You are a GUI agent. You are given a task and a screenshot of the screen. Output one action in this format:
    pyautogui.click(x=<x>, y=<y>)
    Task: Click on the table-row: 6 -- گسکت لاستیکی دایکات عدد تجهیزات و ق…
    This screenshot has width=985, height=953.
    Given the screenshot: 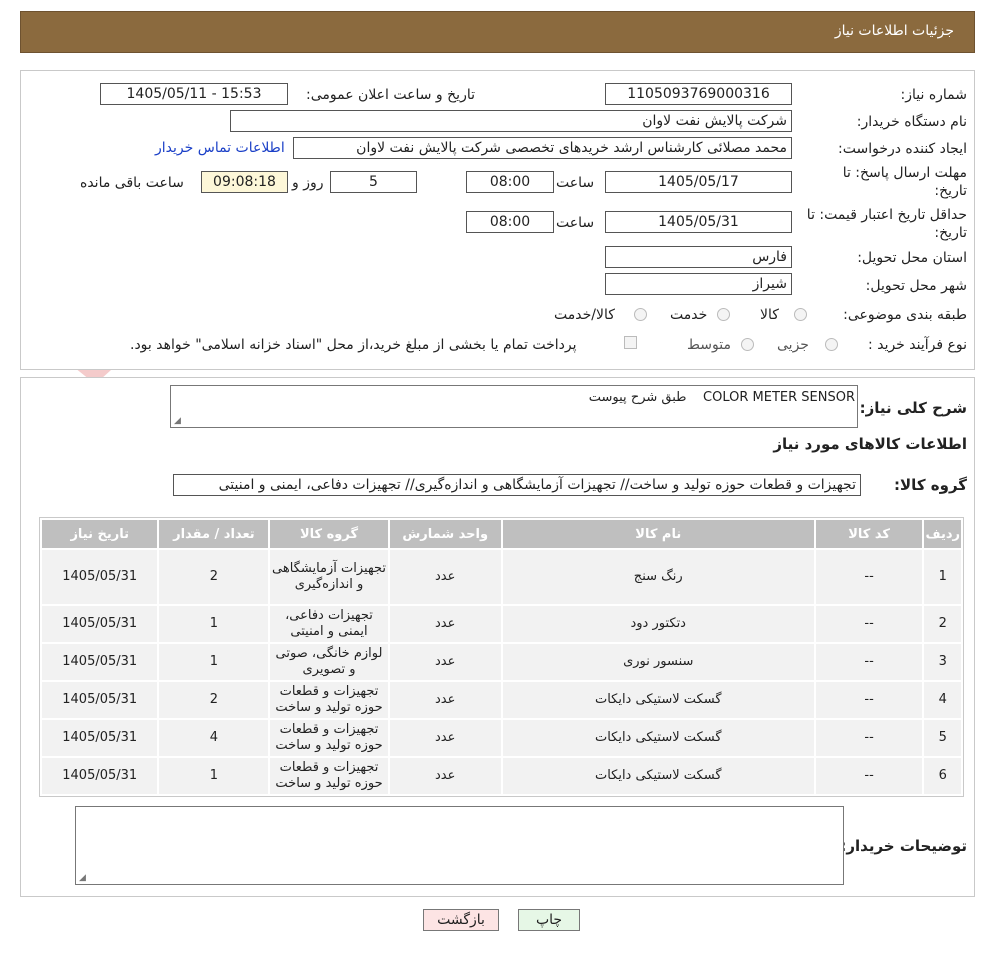 What is the action you would take?
    pyautogui.click(x=501, y=776)
    